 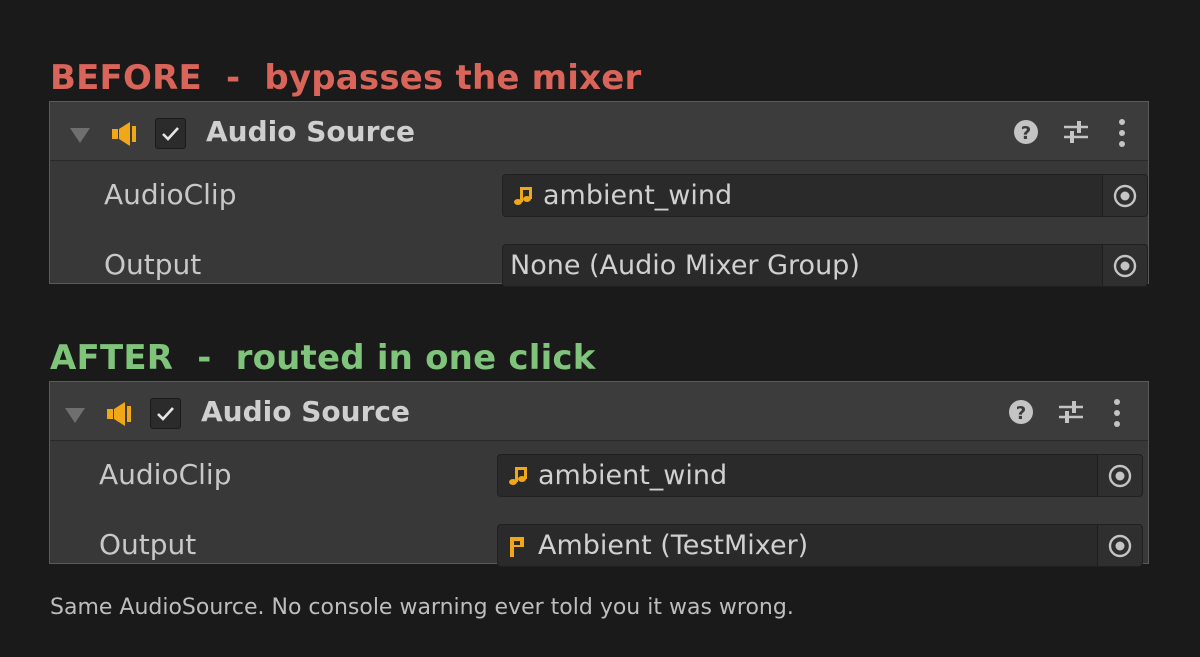 I want to click on output-value: Ambient (TestMixer), so click(x=673, y=545).